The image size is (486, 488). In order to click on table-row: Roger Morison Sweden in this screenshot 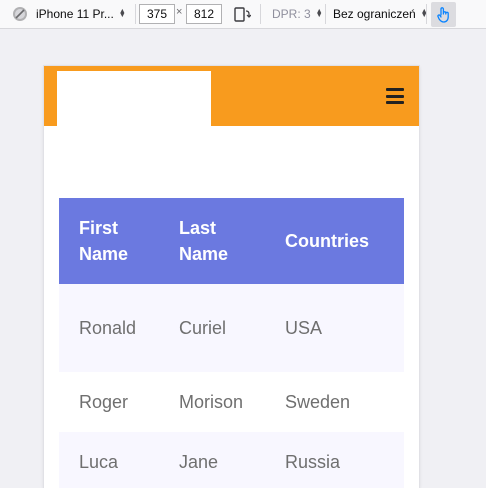, I will do `click(231, 402)`.